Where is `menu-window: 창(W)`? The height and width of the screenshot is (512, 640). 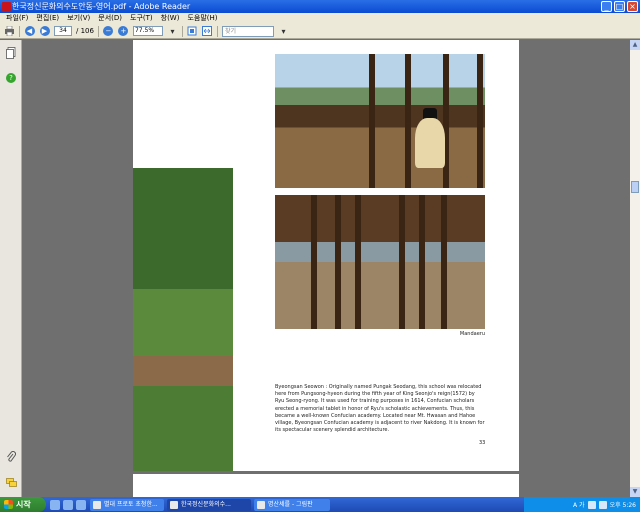
menu-window: 창(W) is located at coordinates (170, 18).